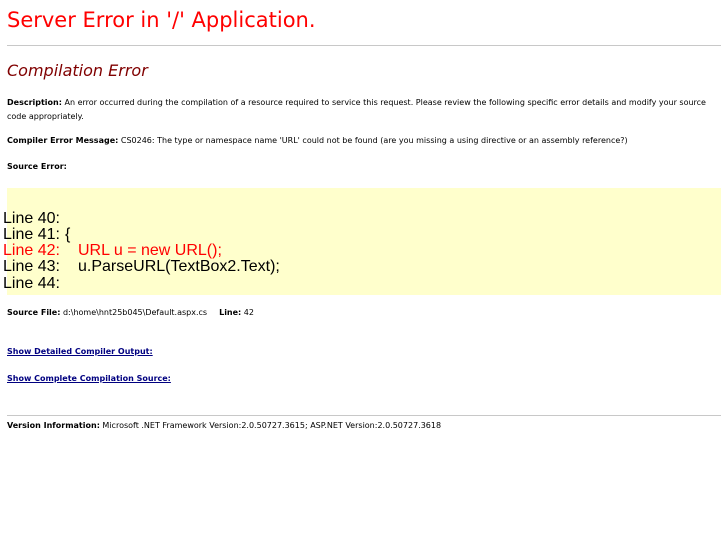 This screenshot has height=545, width=727. I want to click on code-line-41: Line 41: {, so click(36, 235).